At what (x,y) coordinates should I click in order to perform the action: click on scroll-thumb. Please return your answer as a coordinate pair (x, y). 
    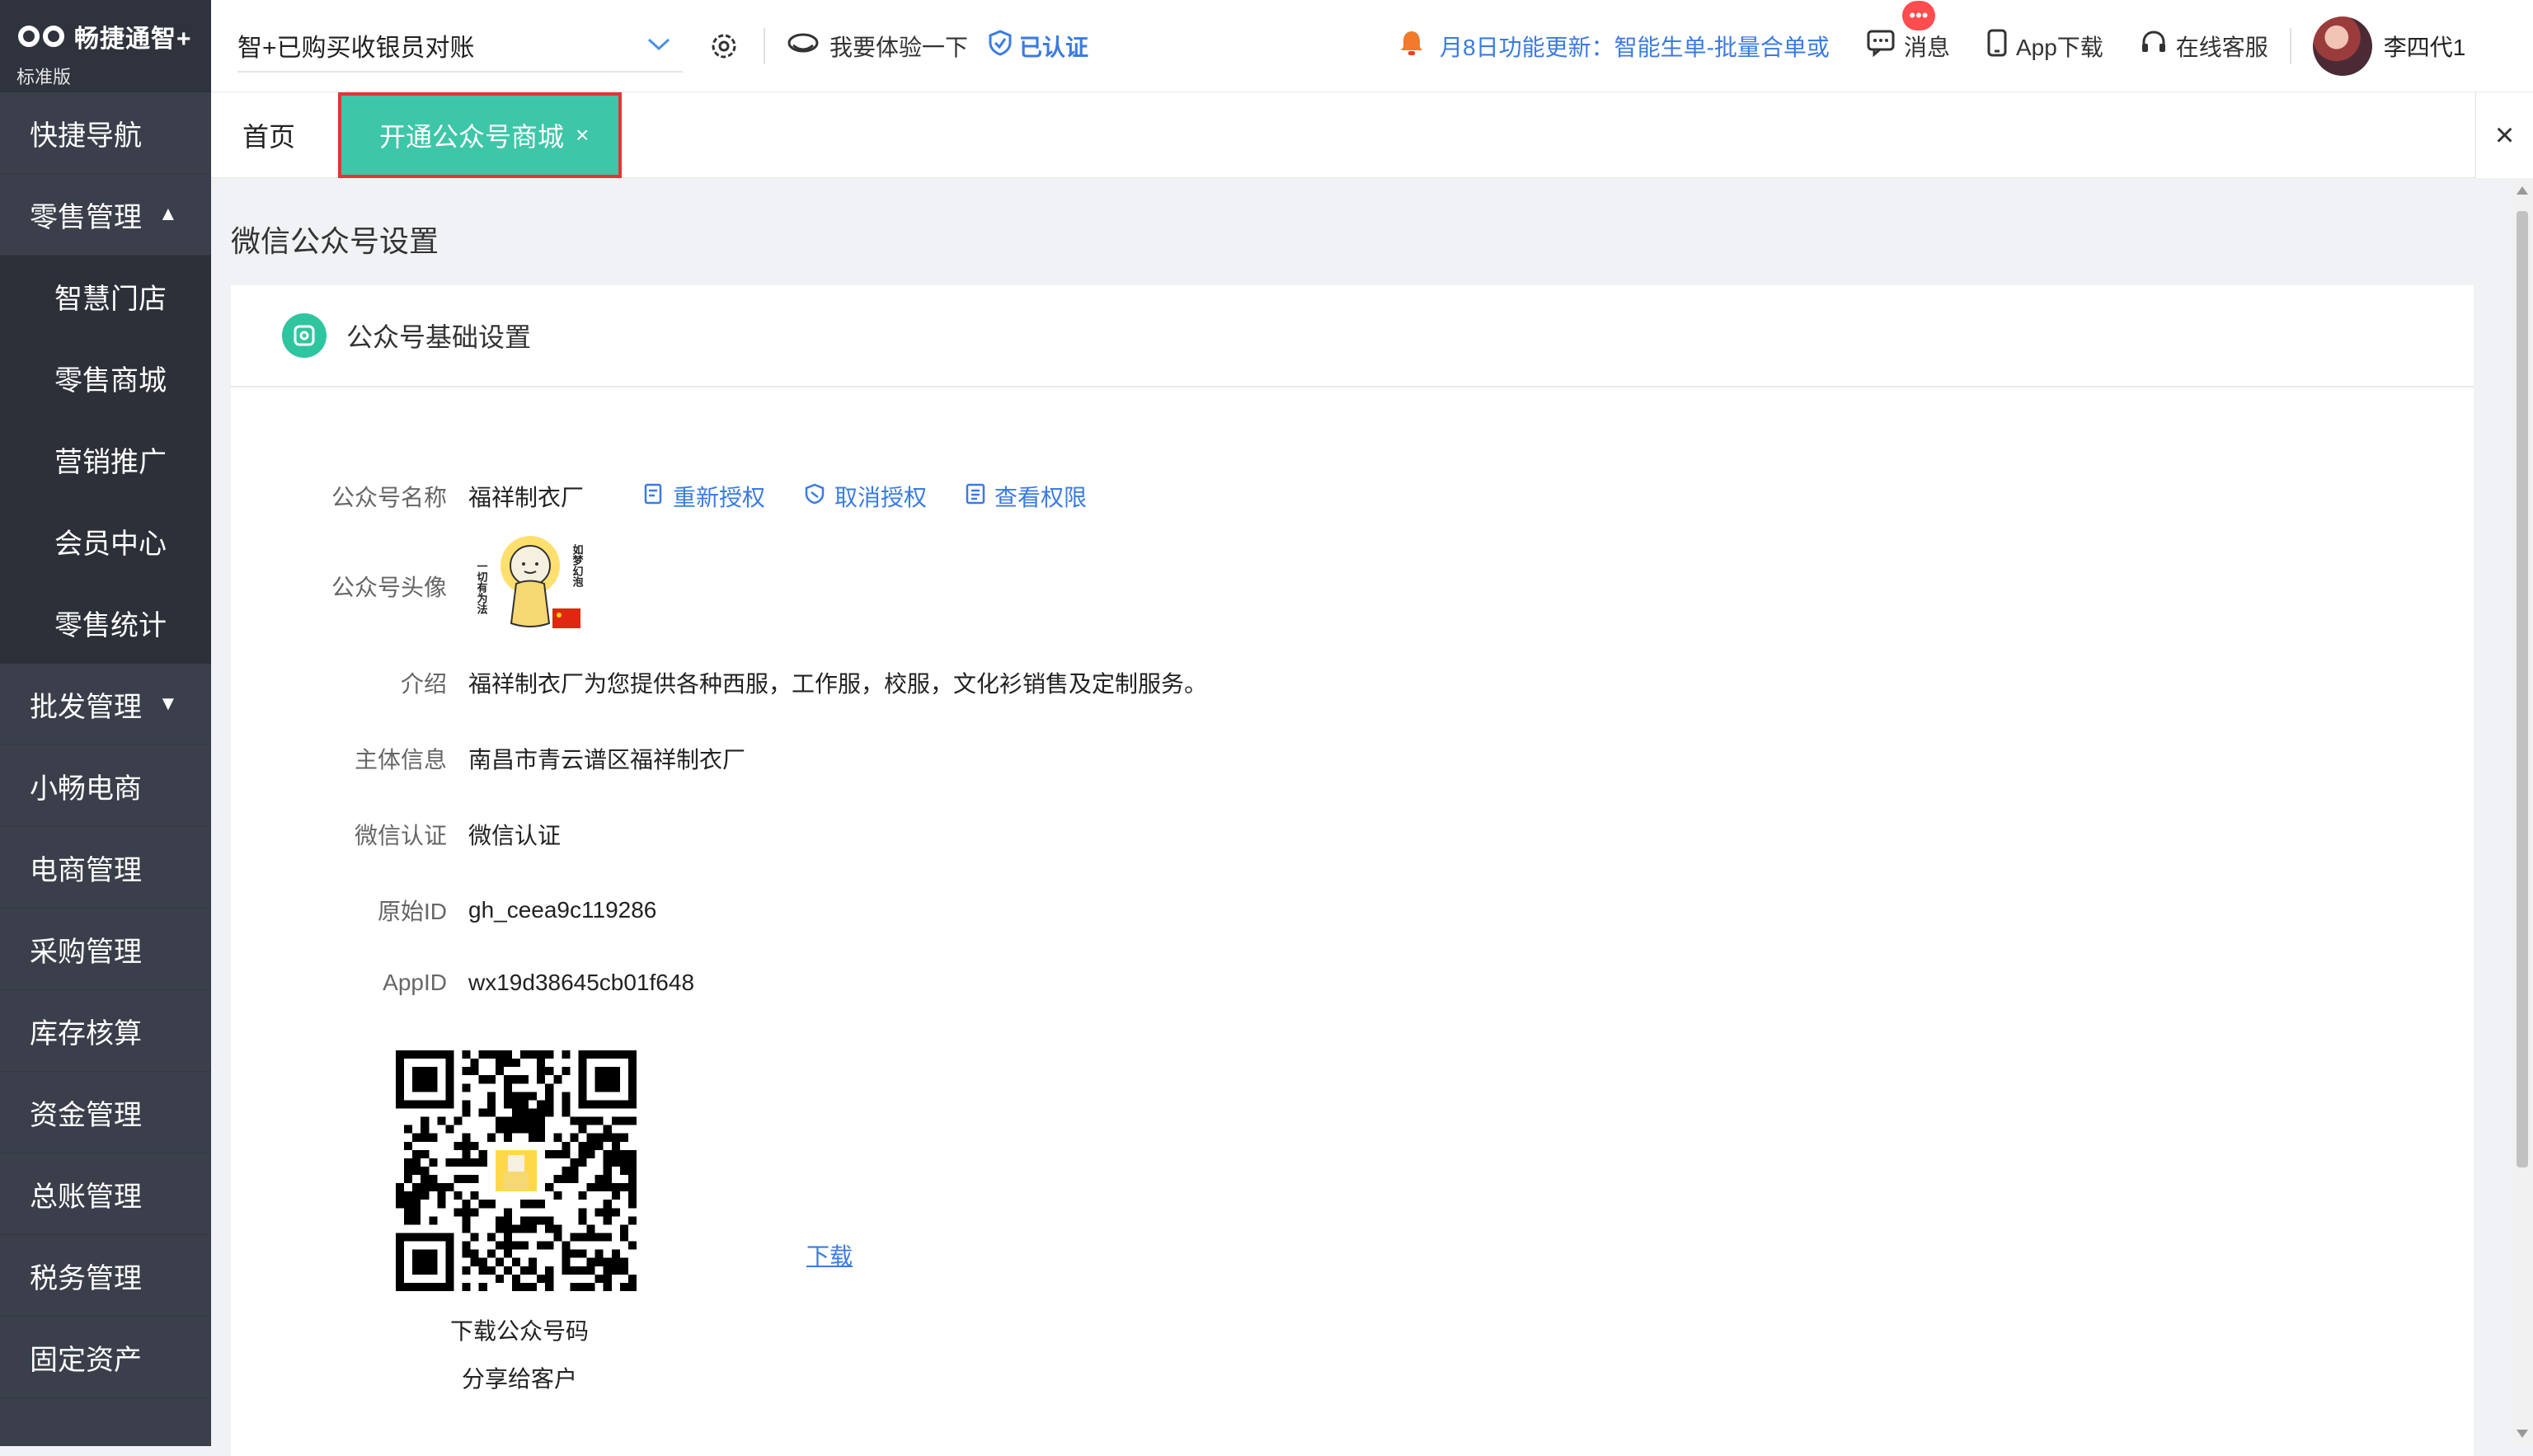
    Looking at the image, I should click on (2522, 689).